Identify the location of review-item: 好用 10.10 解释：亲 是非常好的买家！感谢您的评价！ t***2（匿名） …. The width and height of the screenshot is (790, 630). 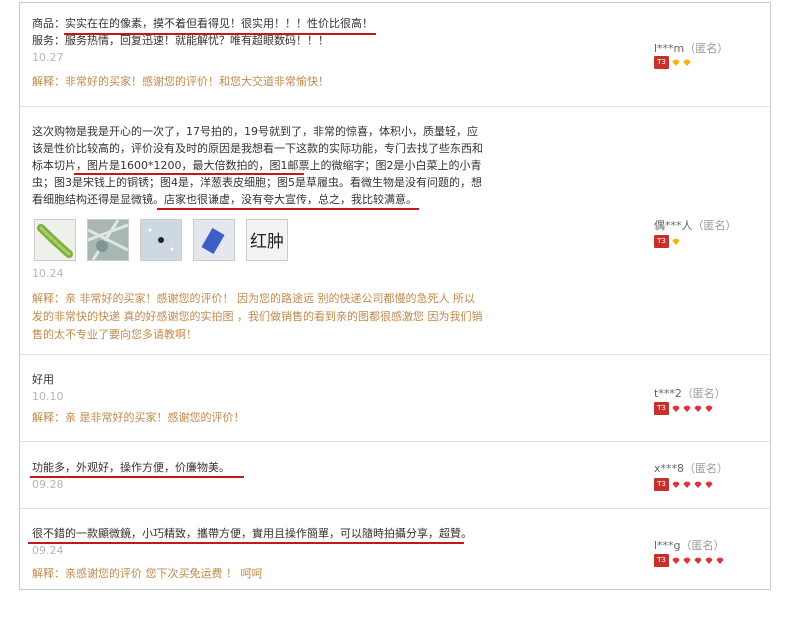
(395, 398).